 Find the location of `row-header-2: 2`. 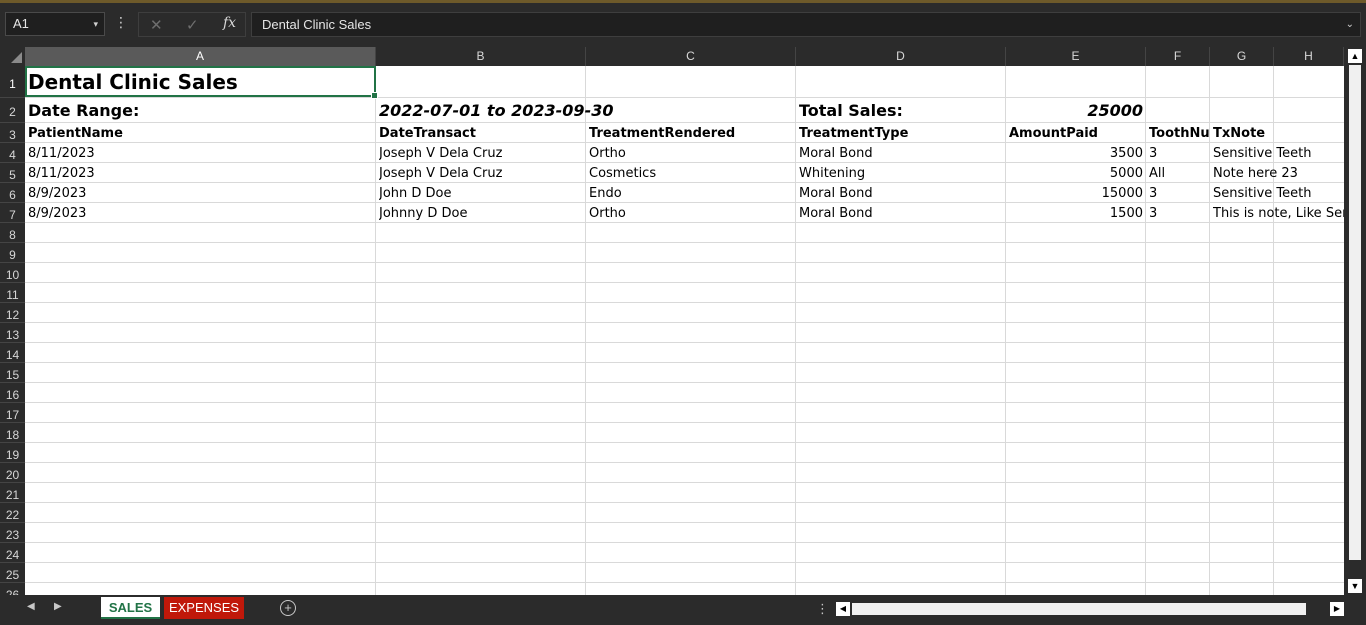

row-header-2: 2 is located at coordinates (12, 110).